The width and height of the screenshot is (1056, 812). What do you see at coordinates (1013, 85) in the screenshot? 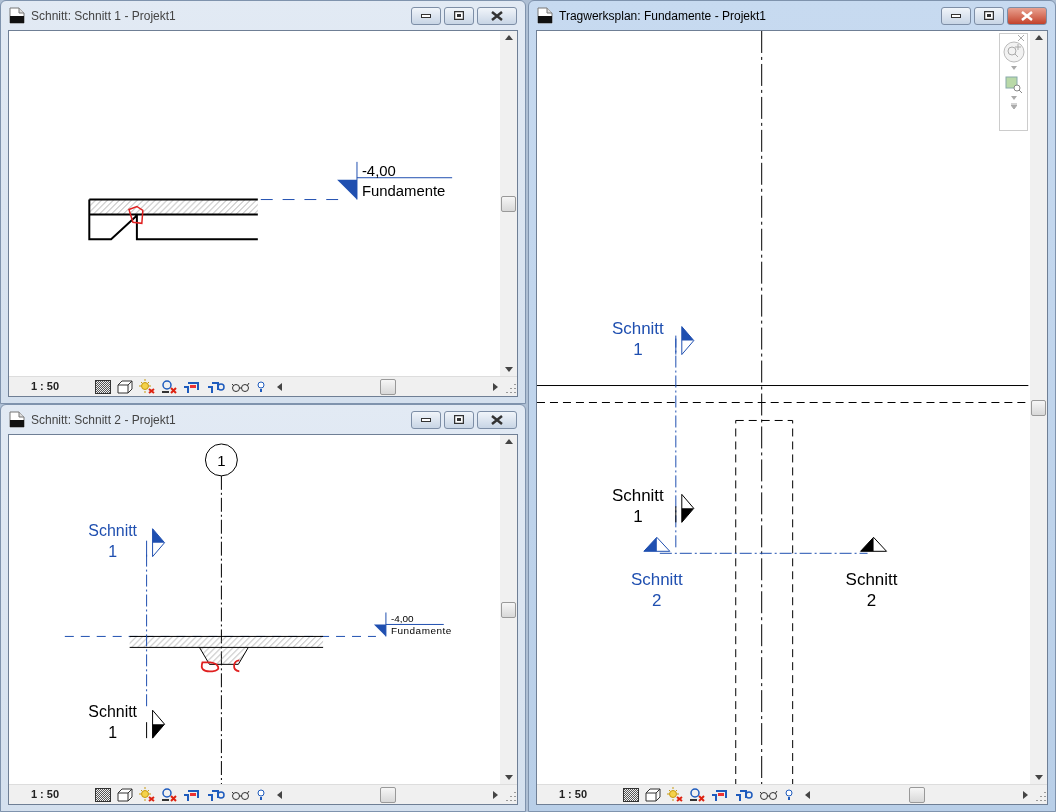
I see `zoom-region-icon` at bounding box center [1013, 85].